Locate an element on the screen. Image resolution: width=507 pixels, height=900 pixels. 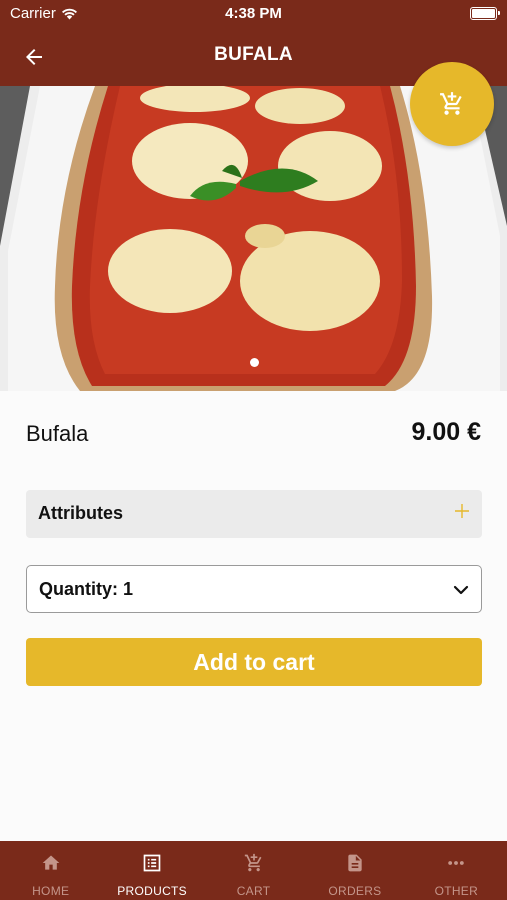
tab-products: PRODUCTS is located at coordinates (151, 870).